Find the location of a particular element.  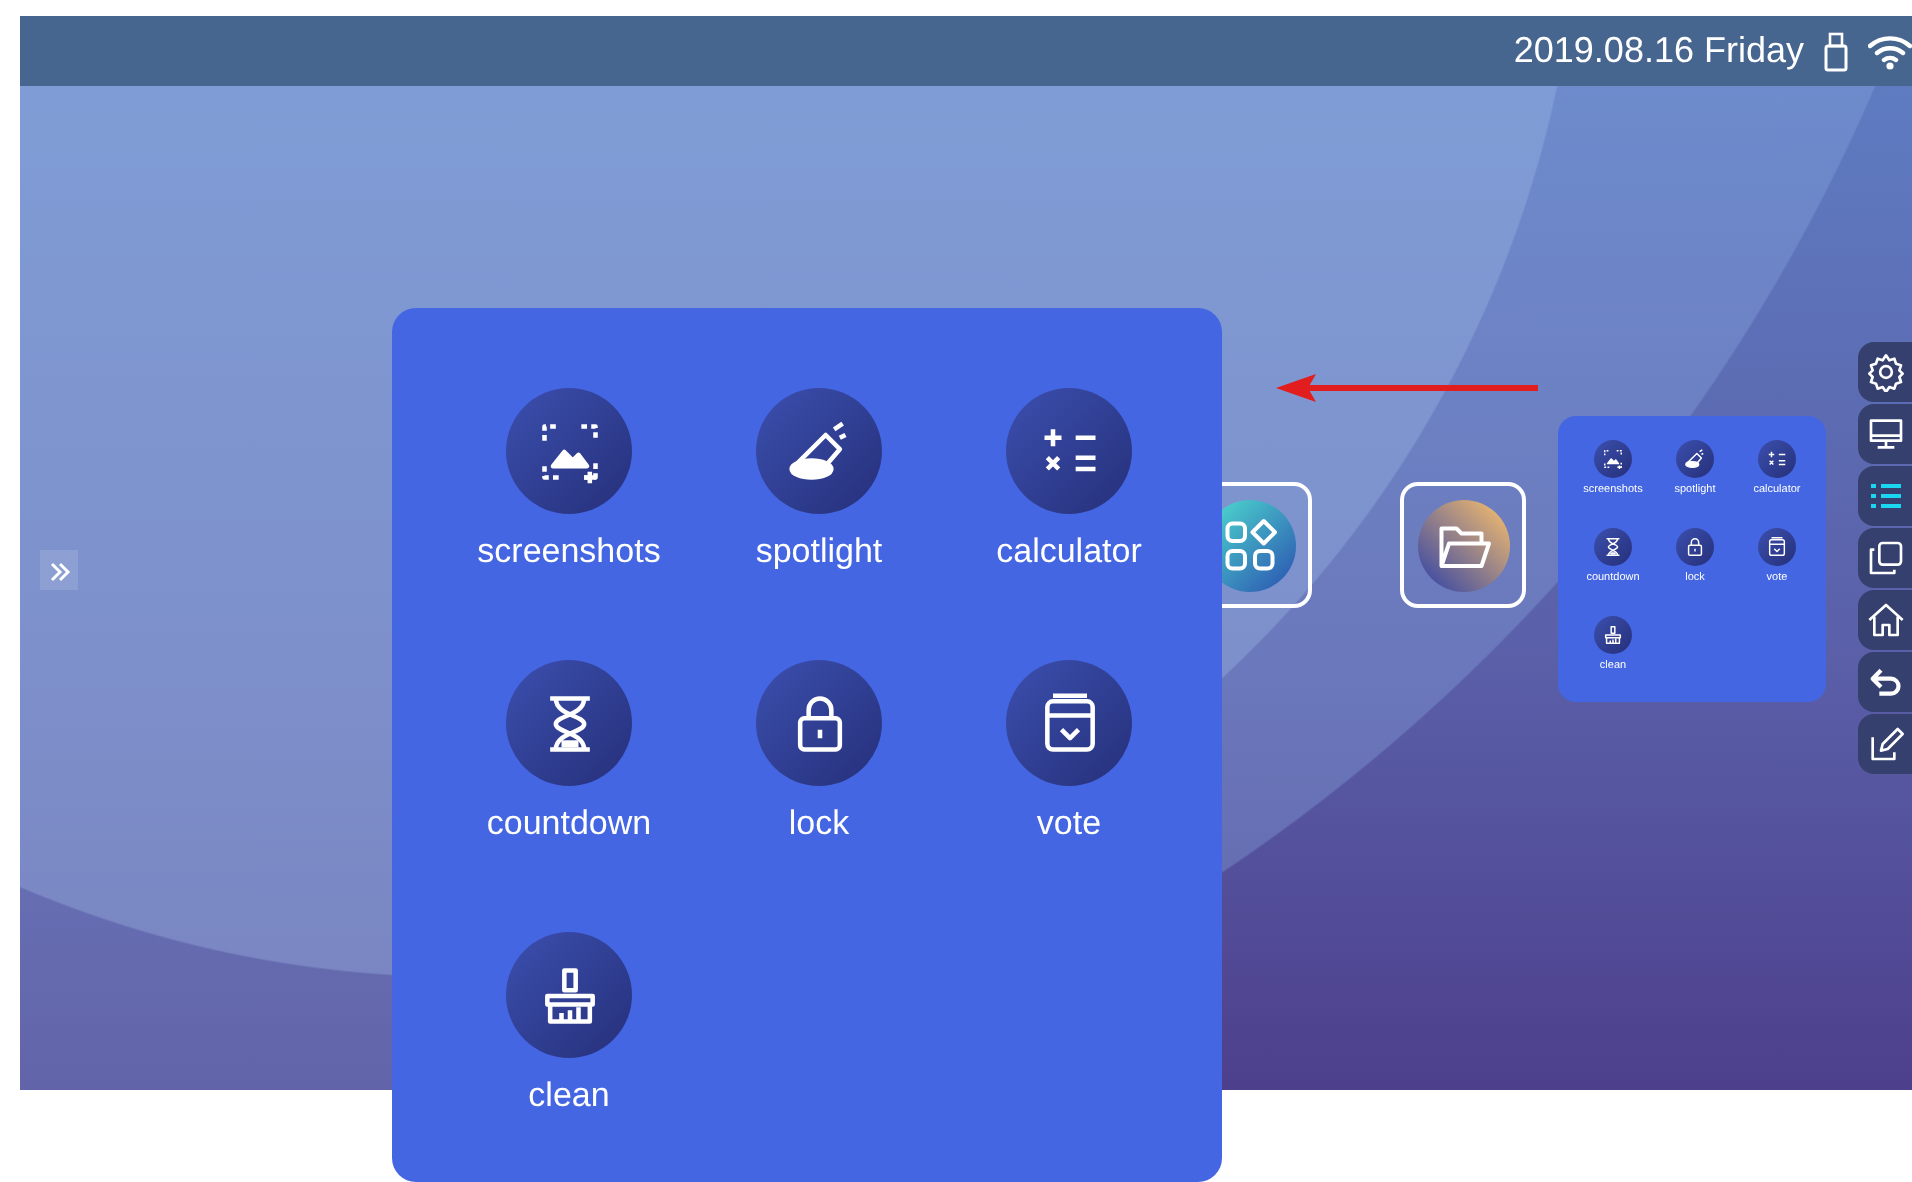

tool-label: screenshots is located at coordinates (569, 552).